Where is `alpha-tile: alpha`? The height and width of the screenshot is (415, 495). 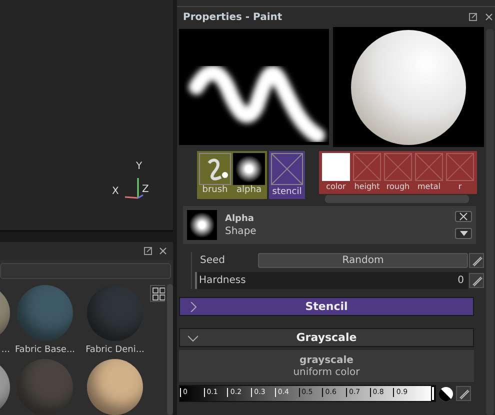 alpha-tile: alpha is located at coordinates (249, 175).